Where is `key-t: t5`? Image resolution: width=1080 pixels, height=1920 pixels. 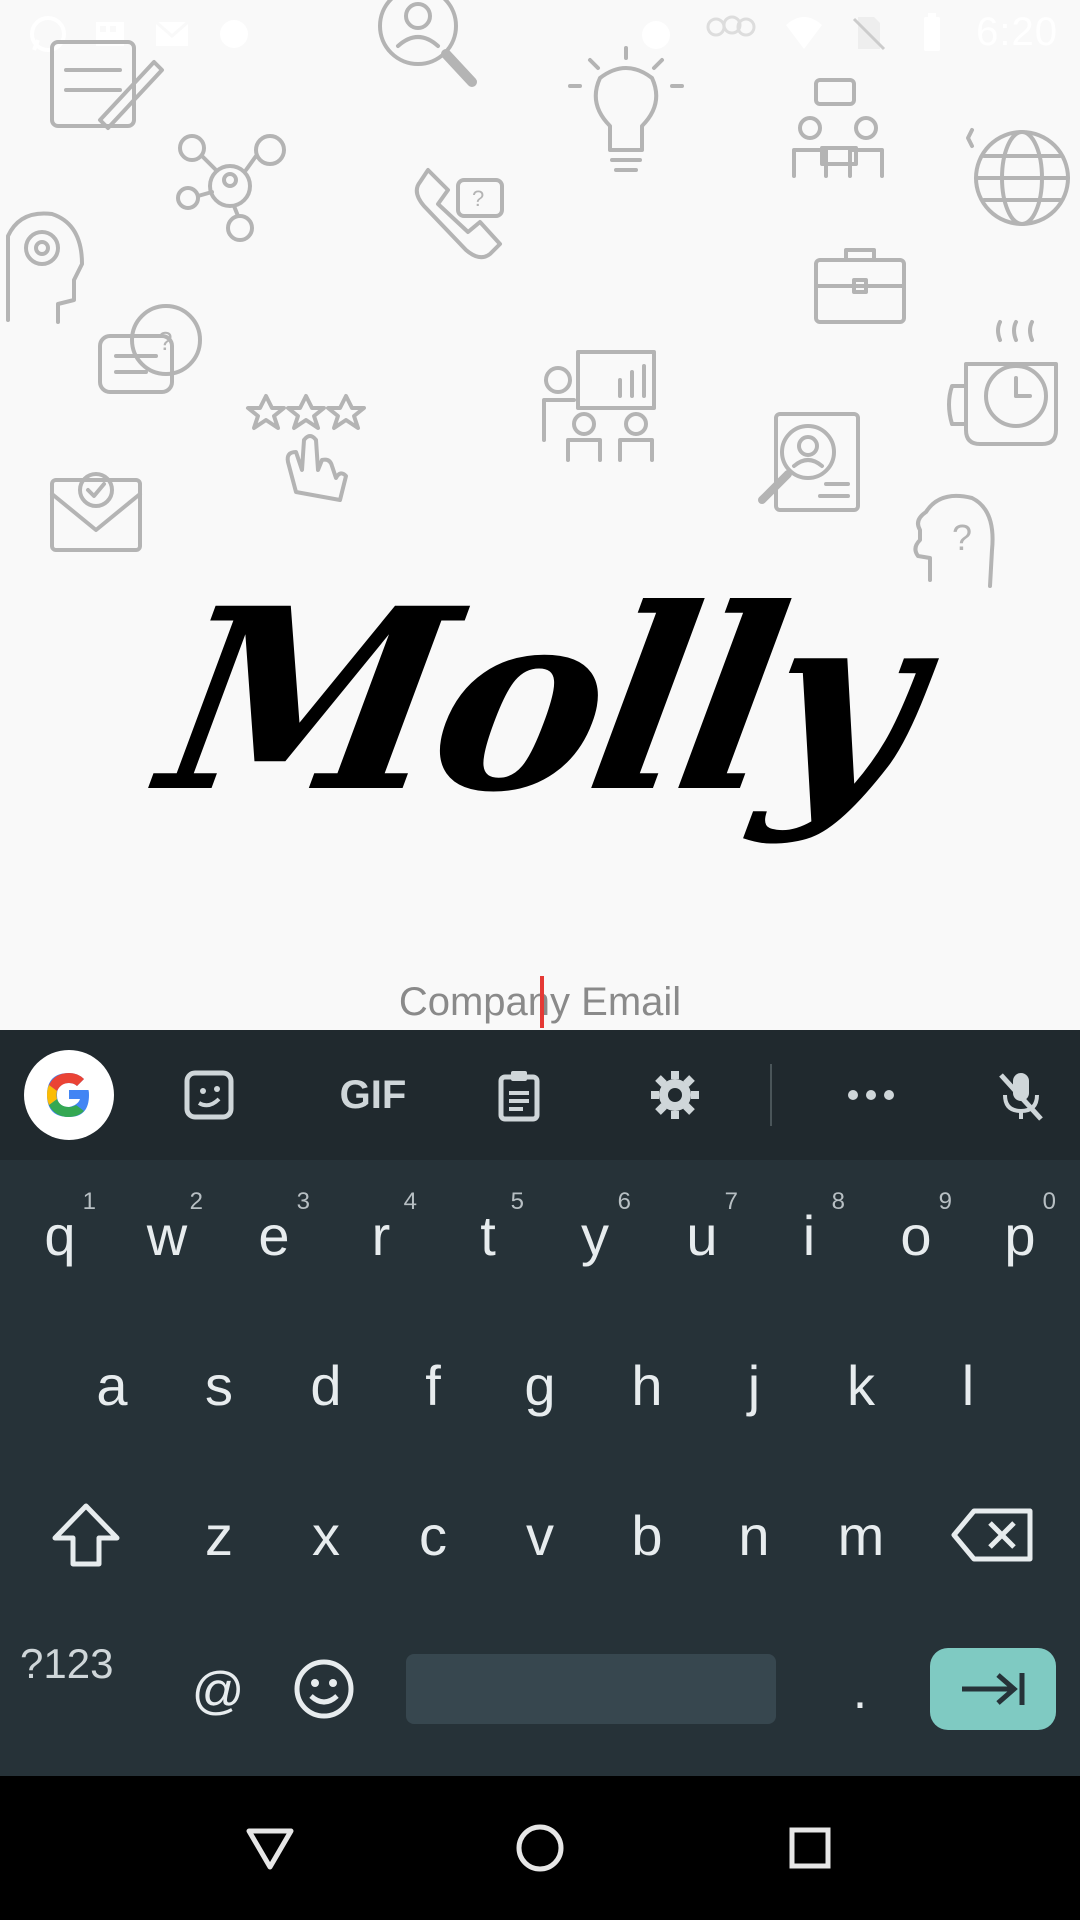 key-t: t5 is located at coordinates (488, 1235).